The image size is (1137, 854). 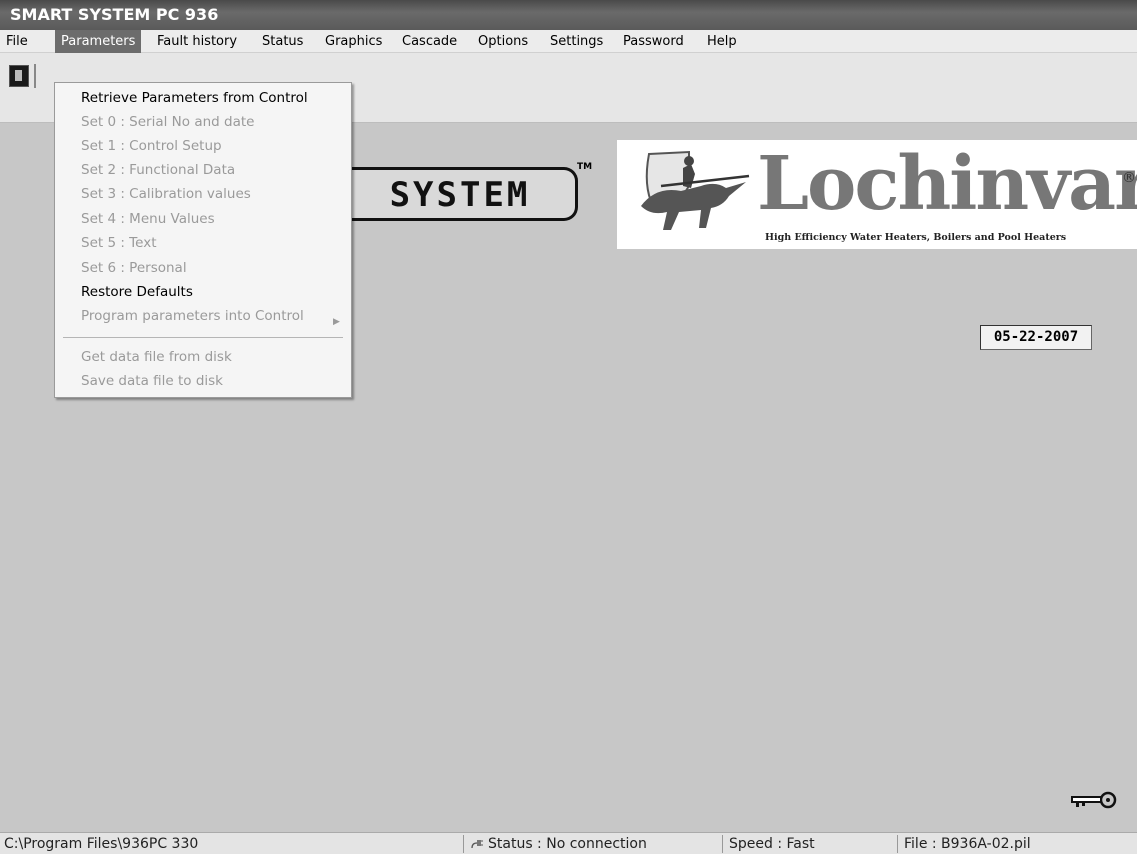 I want to click on menu-item-set-0: Set 0 : Serial No and date, so click(x=167, y=122).